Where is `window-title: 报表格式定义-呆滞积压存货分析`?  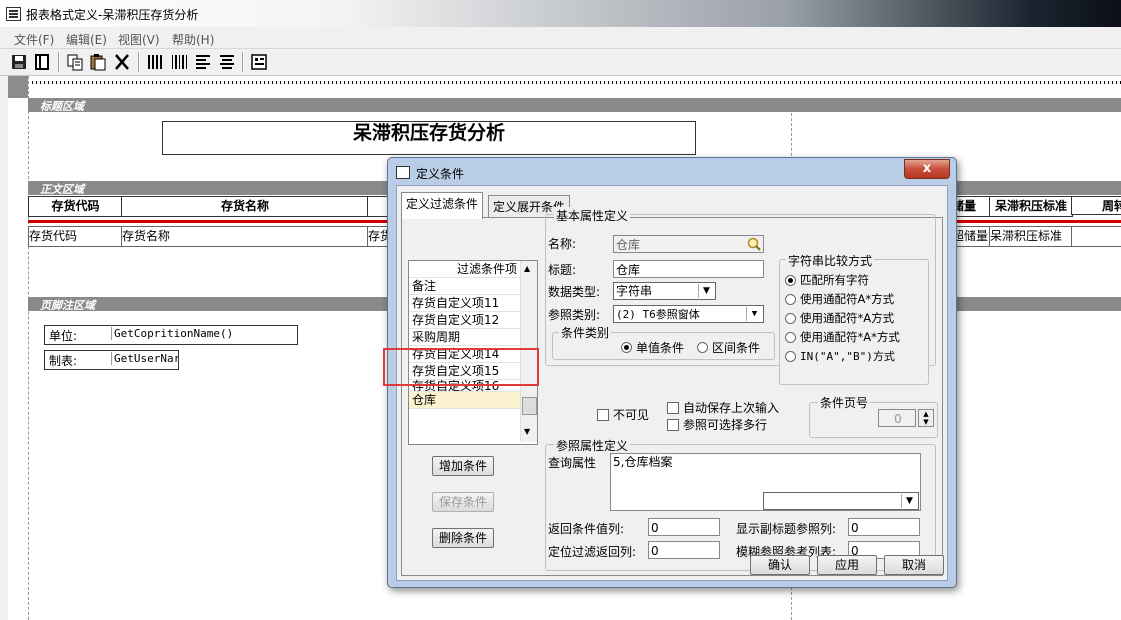 window-title: 报表格式定义-呆滞积压存货分析 is located at coordinates (112, 15).